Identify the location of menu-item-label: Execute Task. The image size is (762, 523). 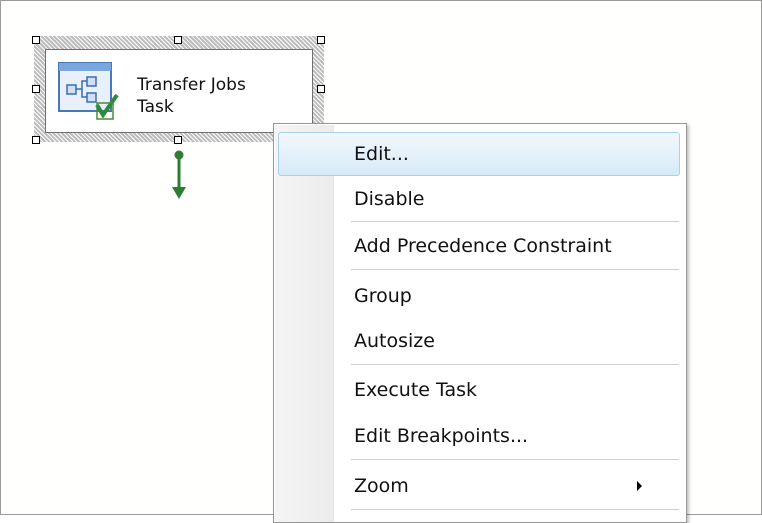
(416, 390).